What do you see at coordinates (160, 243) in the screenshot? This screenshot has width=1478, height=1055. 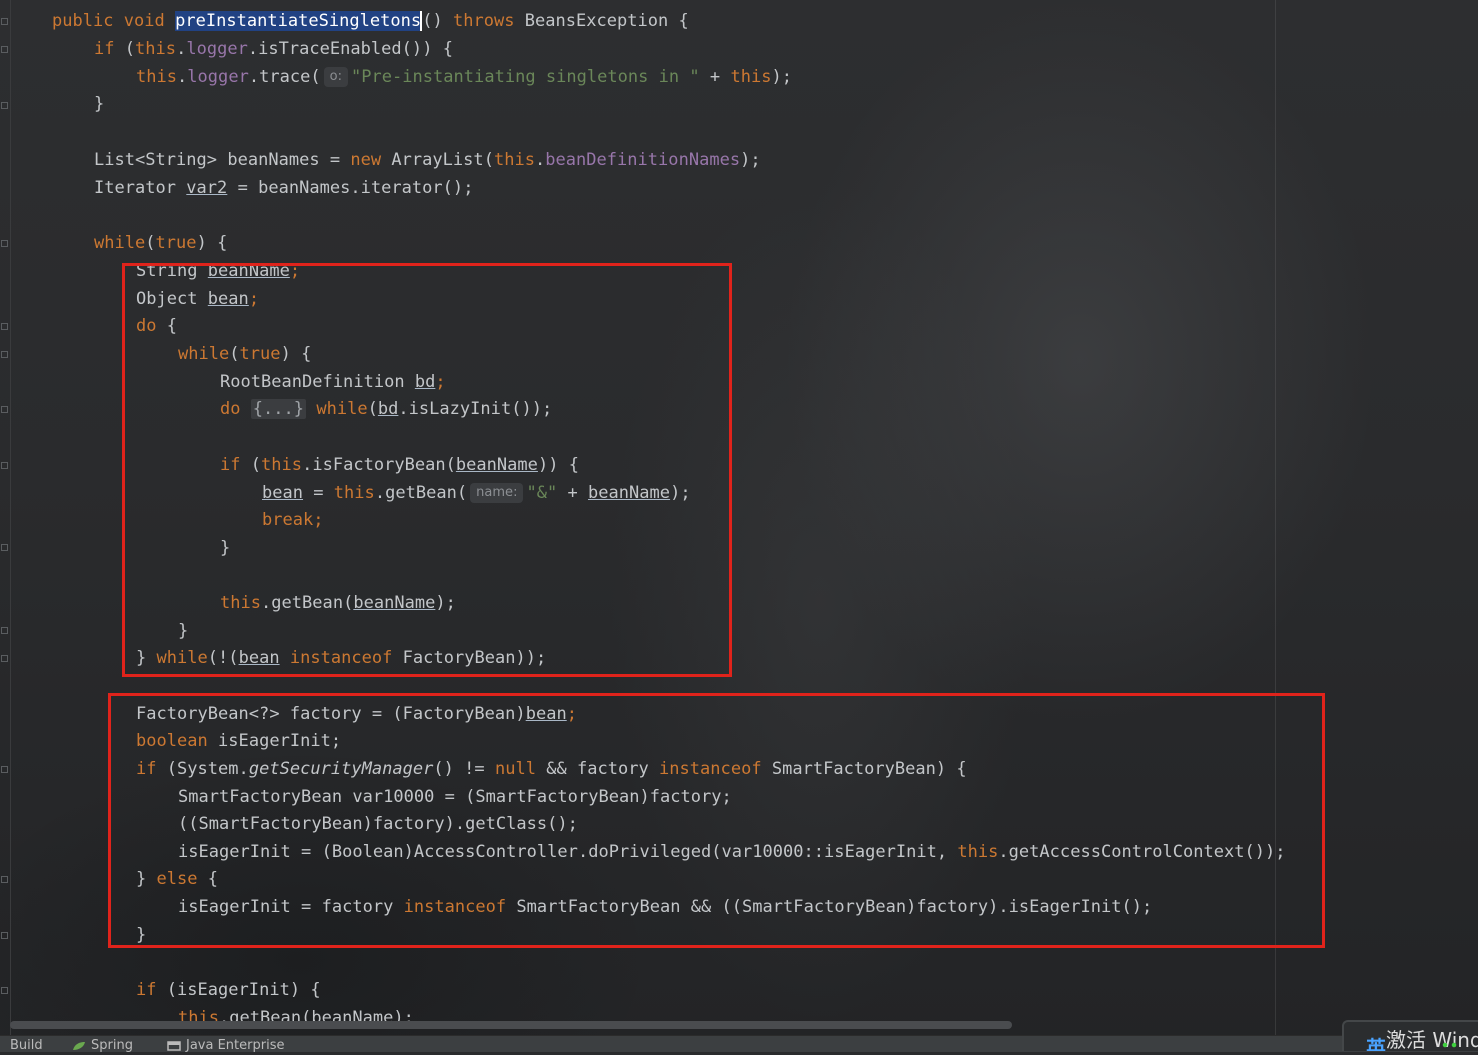 I see `code-line: while(true) {` at bounding box center [160, 243].